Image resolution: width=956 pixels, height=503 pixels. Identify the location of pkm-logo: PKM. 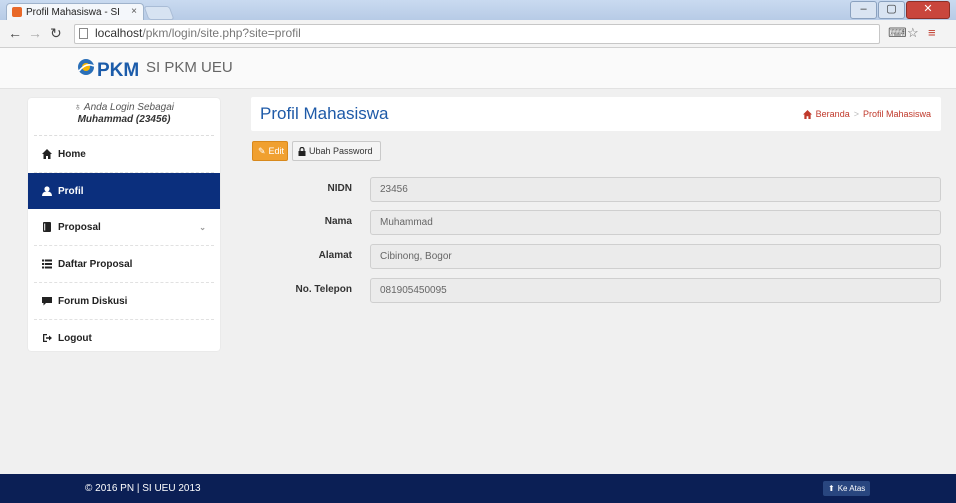
(107, 68).